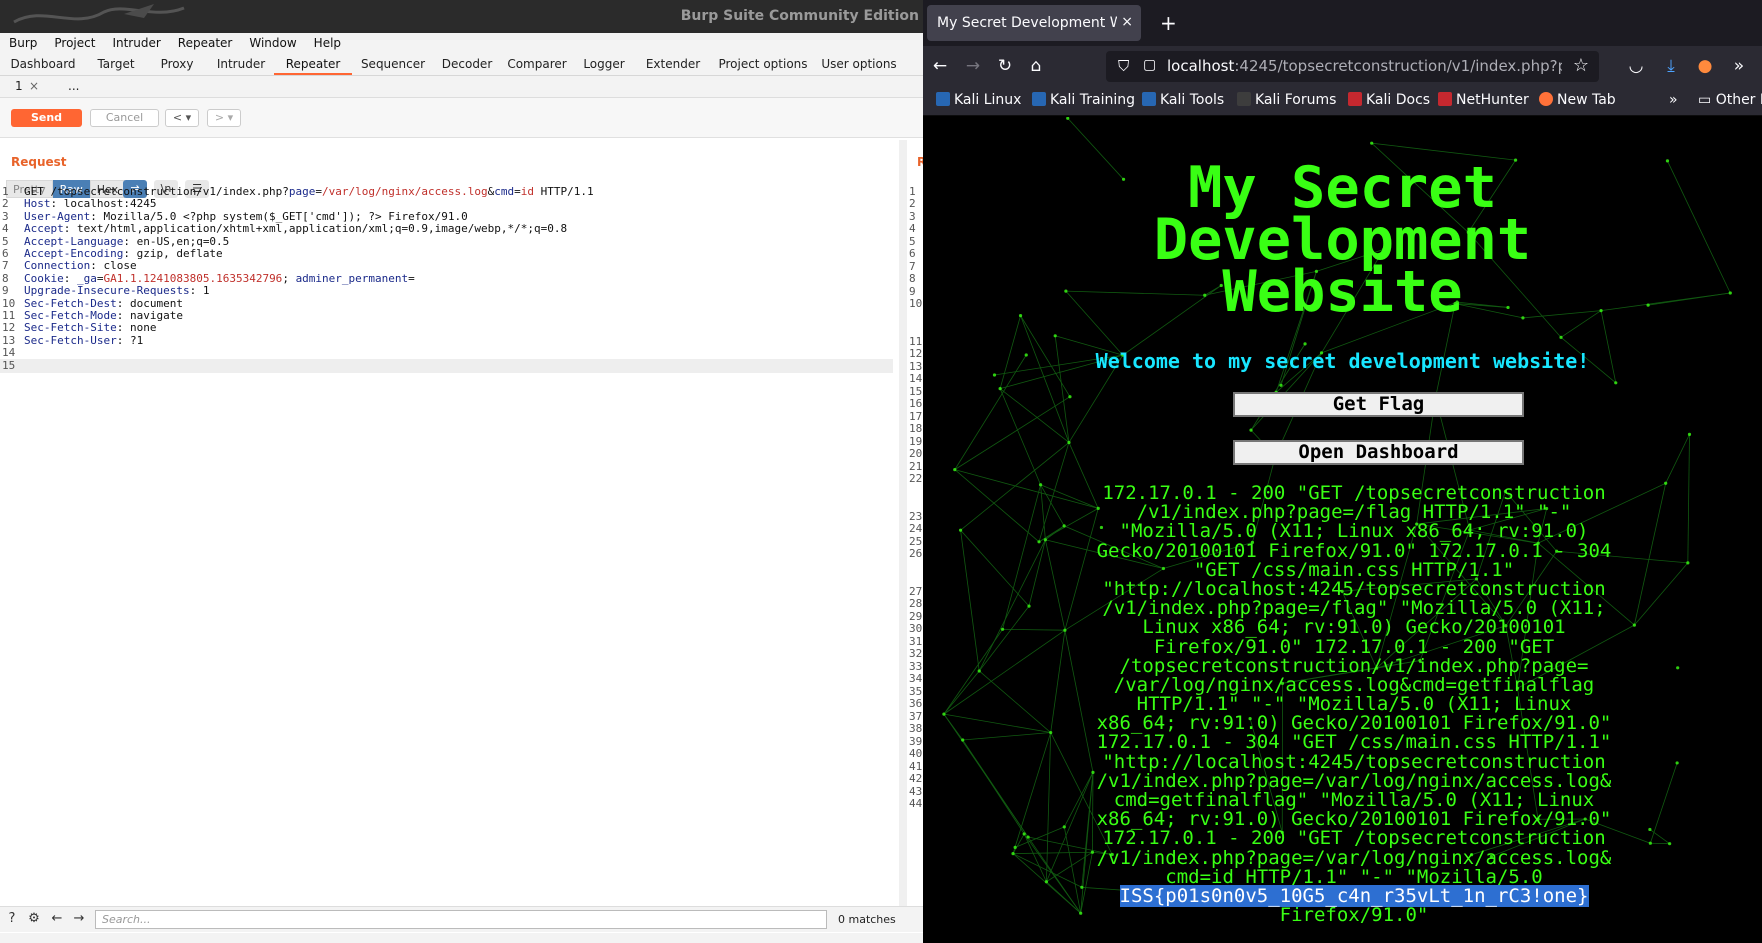  What do you see at coordinates (43, 64) in the screenshot?
I see `tab-dashboard: Dashboard` at bounding box center [43, 64].